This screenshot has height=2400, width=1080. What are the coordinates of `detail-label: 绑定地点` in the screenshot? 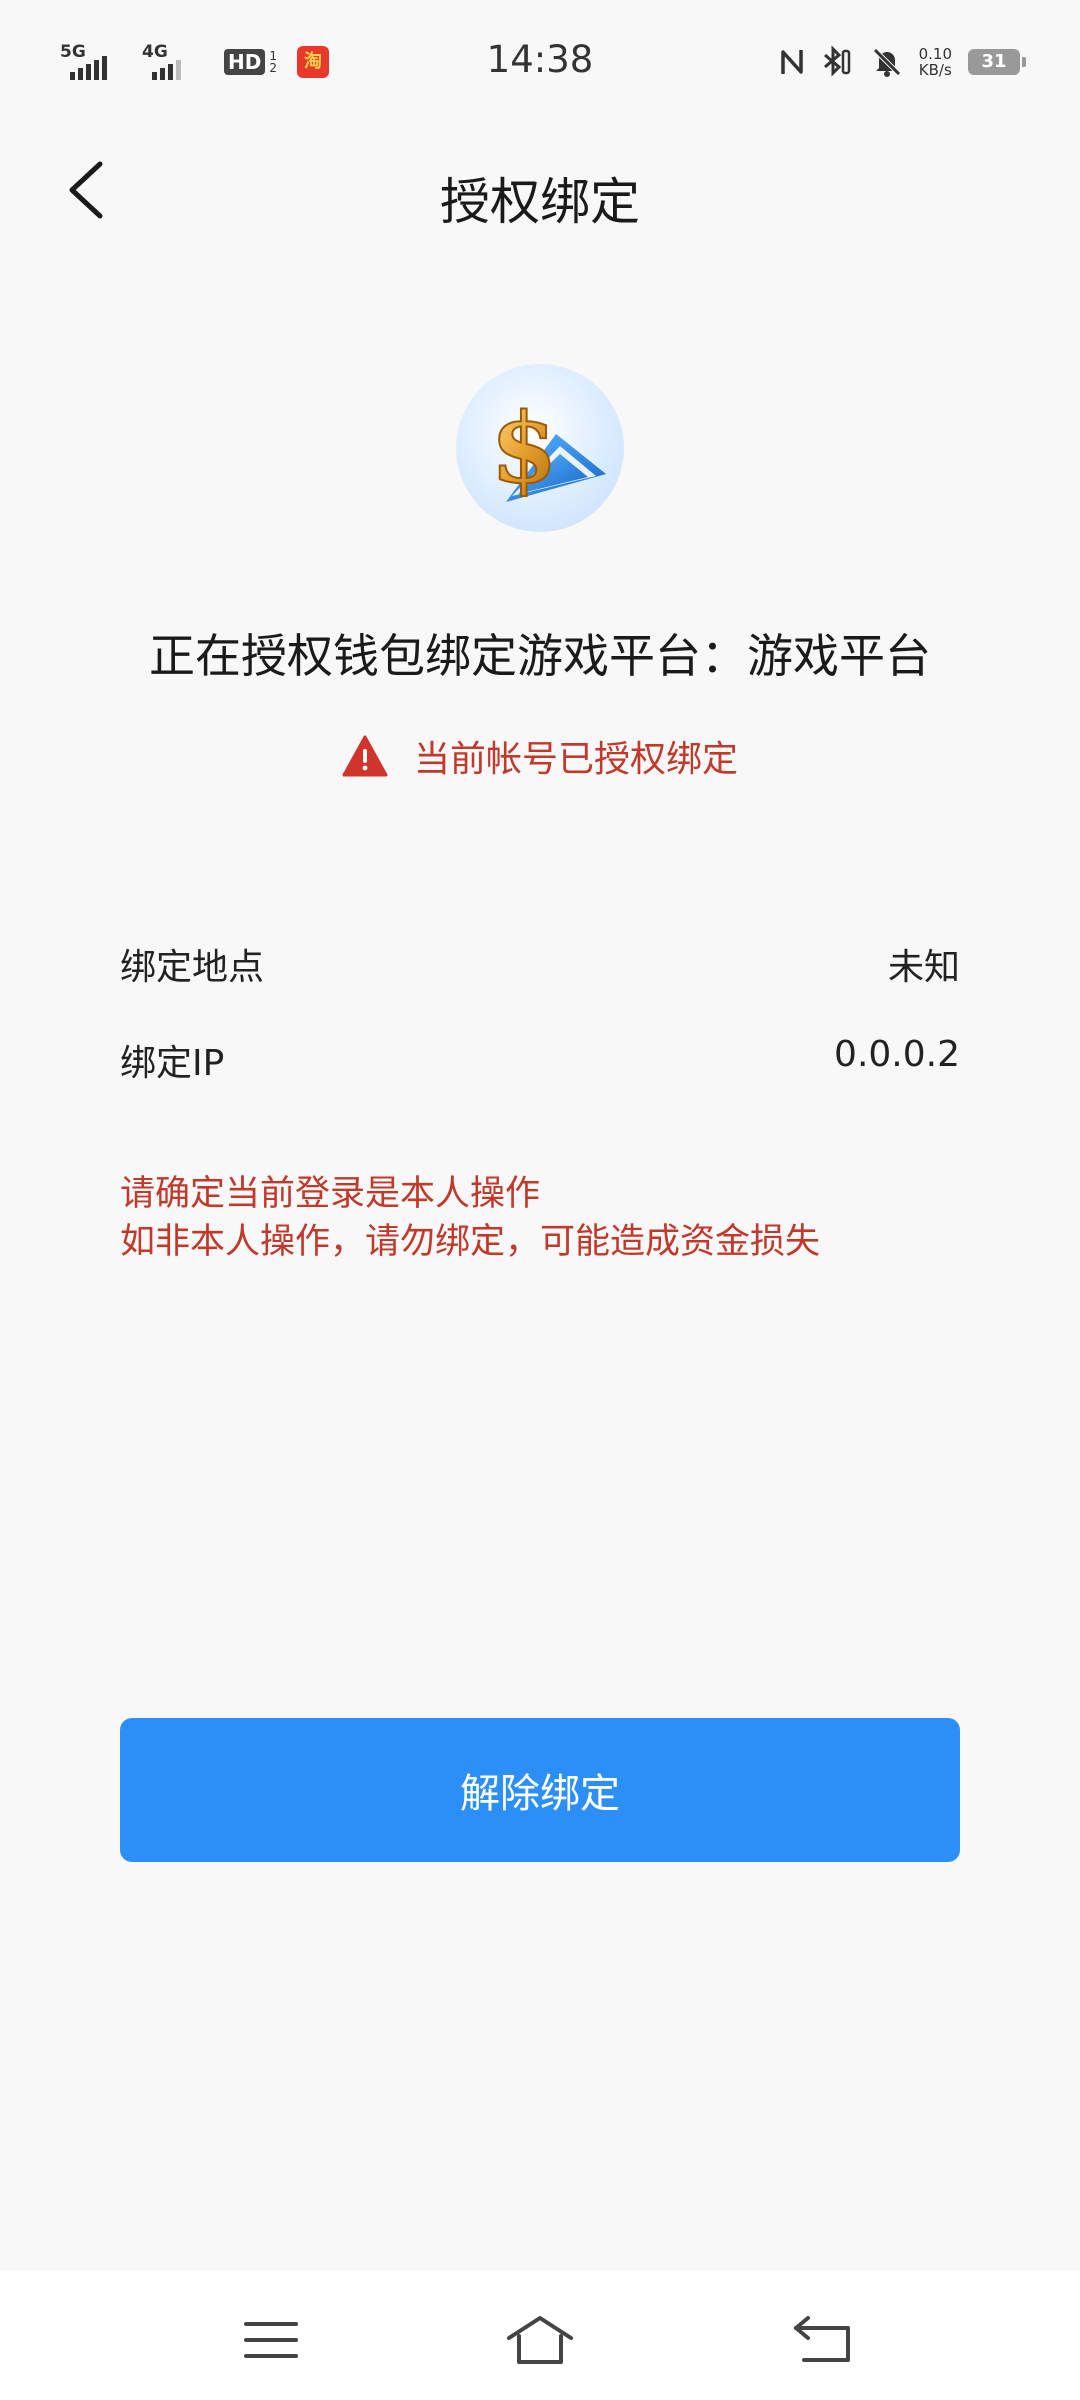 It's located at (192, 967).